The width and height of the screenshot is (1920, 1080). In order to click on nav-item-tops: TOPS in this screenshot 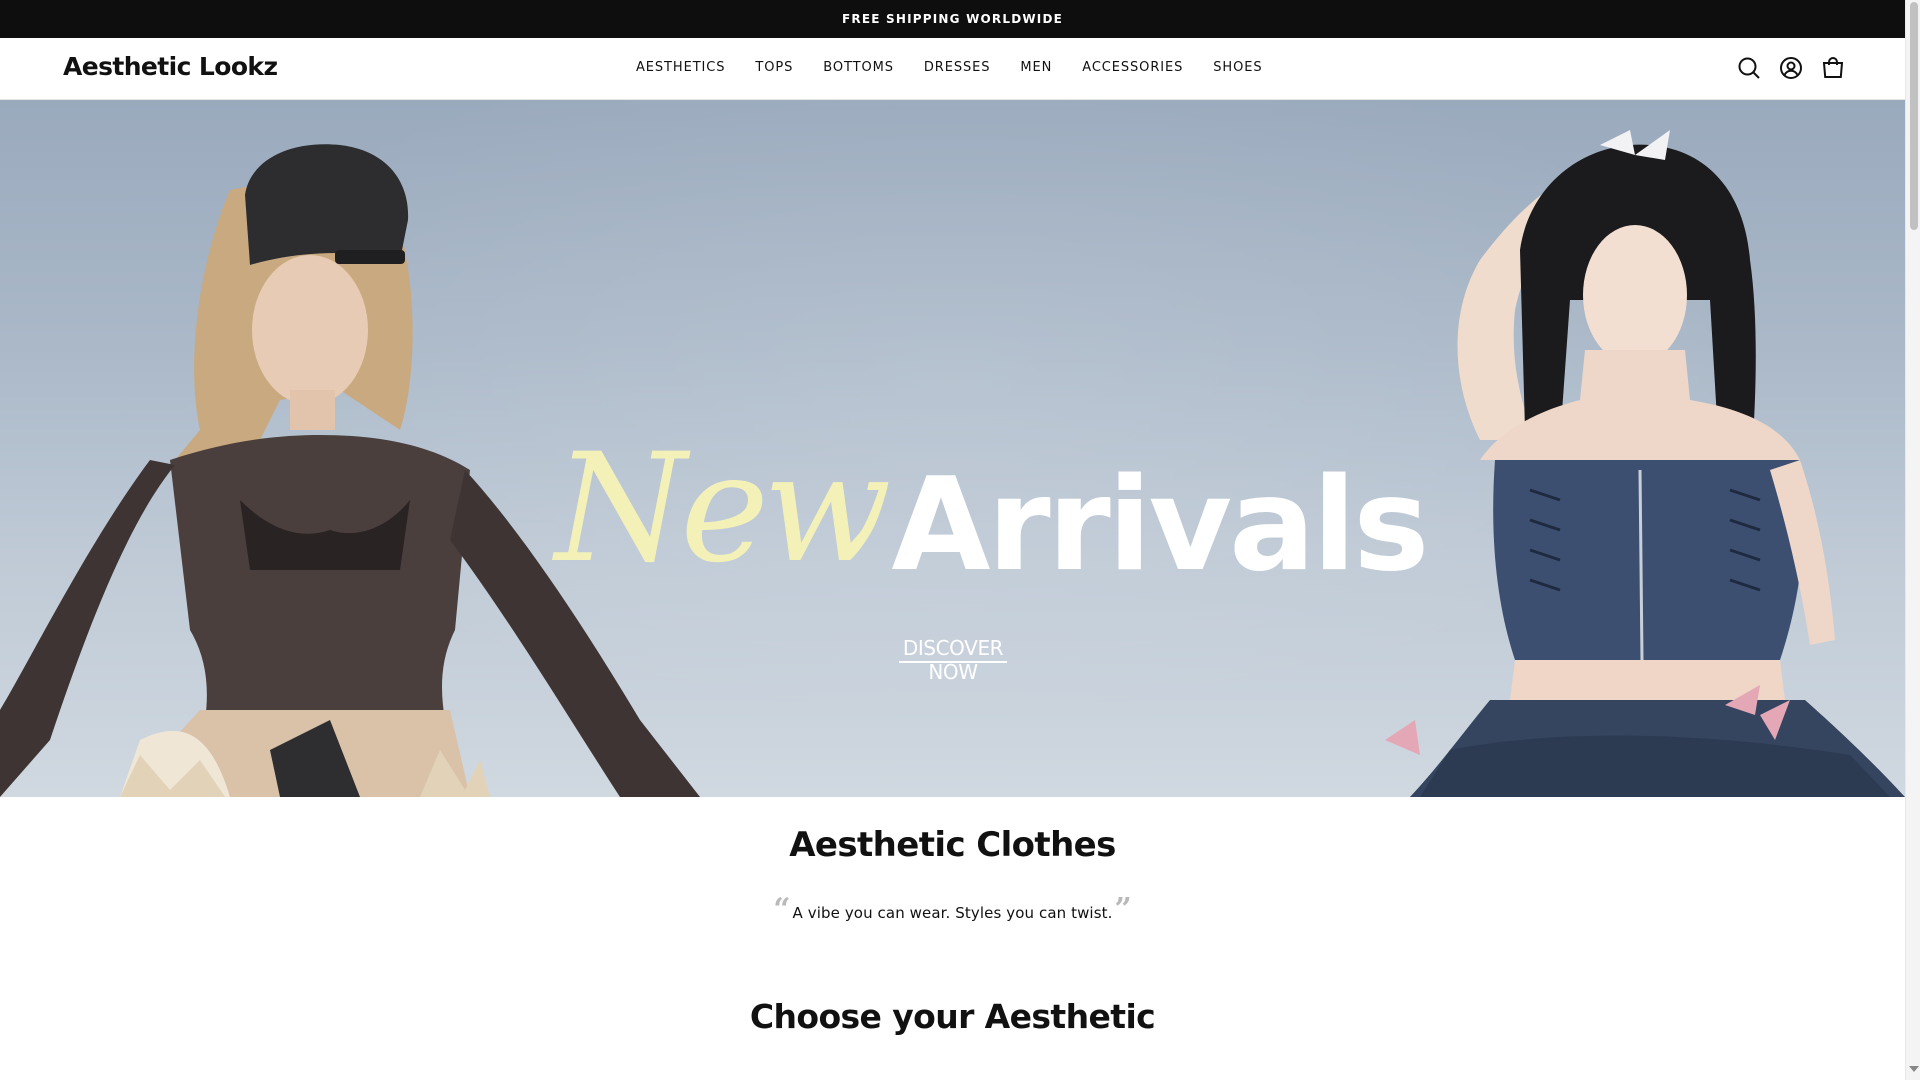, I will do `click(774, 67)`.